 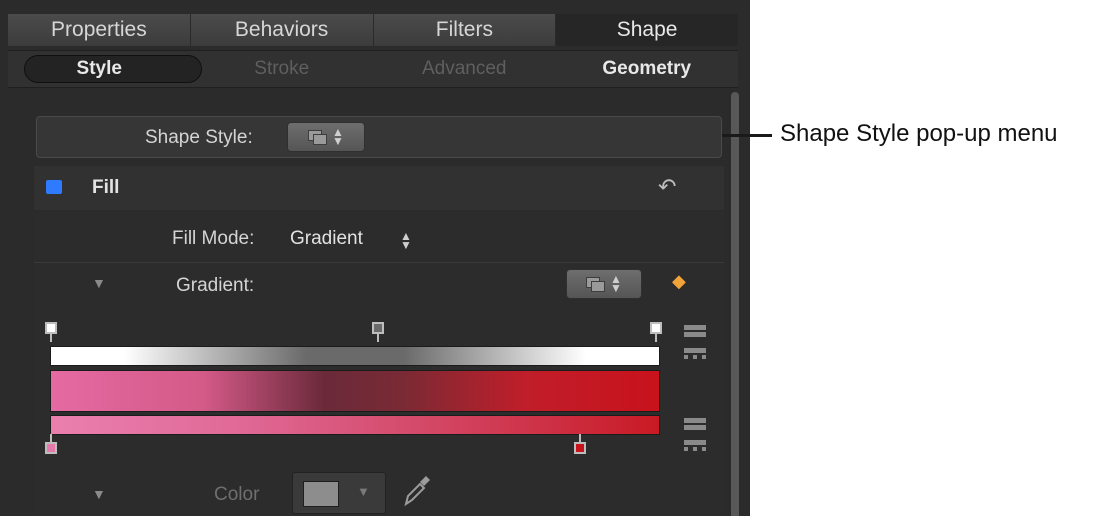 What do you see at coordinates (237, 494) in the screenshot?
I see `color-label: Color` at bounding box center [237, 494].